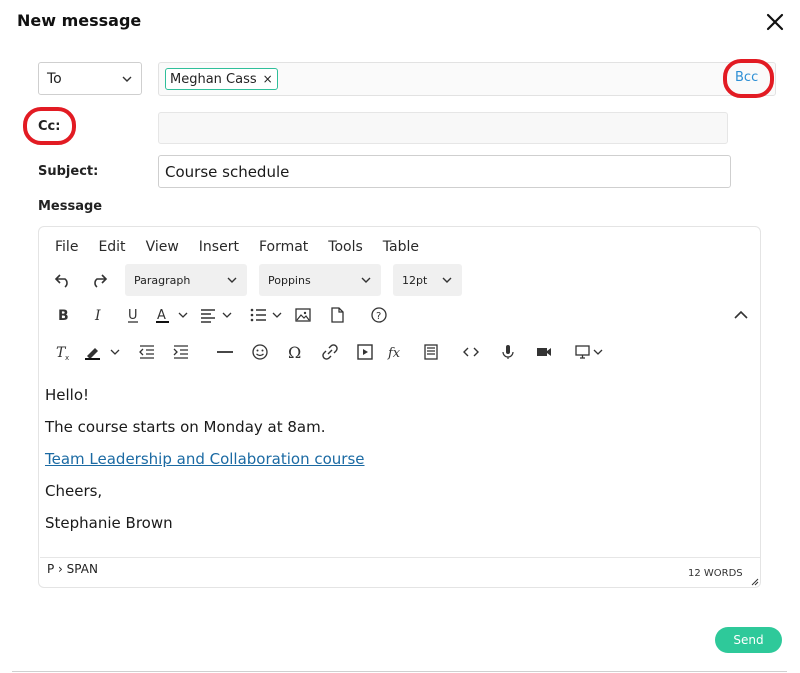 The image size is (800, 673). What do you see at coordinates (283, 247) in the screenshot?
I see `menu-format: Format` at bounding box center [283, 247].